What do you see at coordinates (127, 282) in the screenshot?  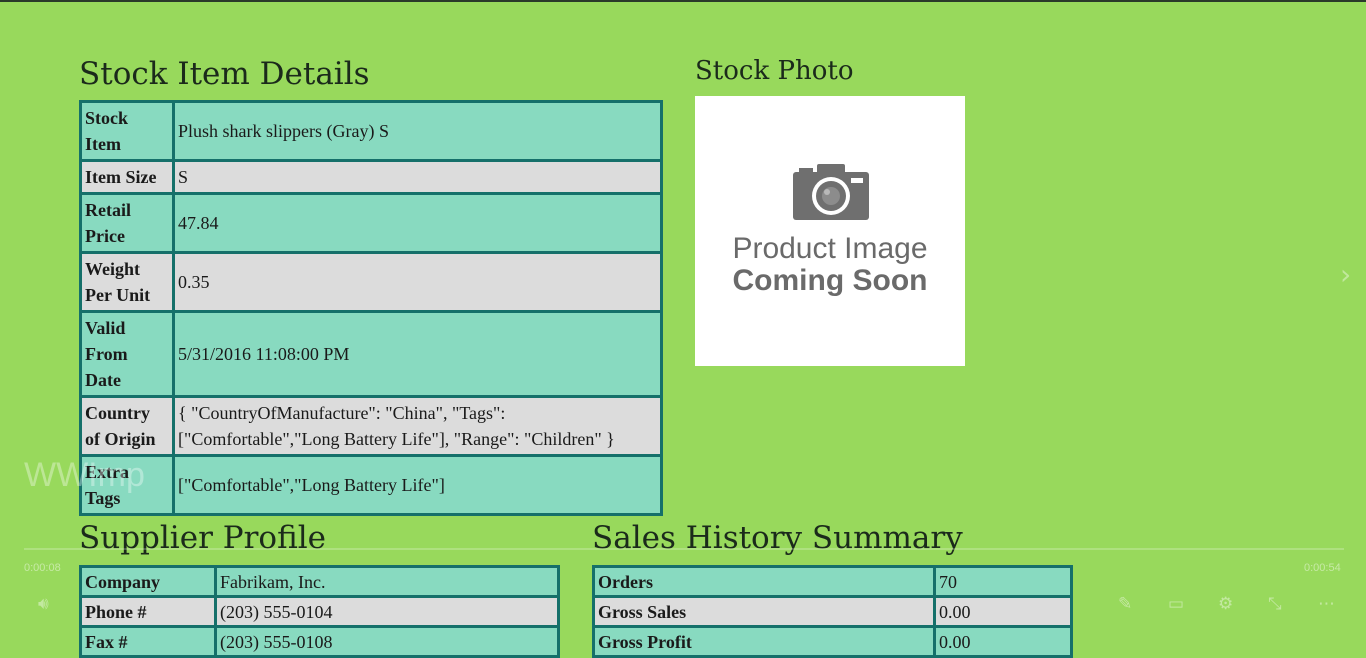 I see `row-label: Weight Per Unit` at bounding box center [127, 282].